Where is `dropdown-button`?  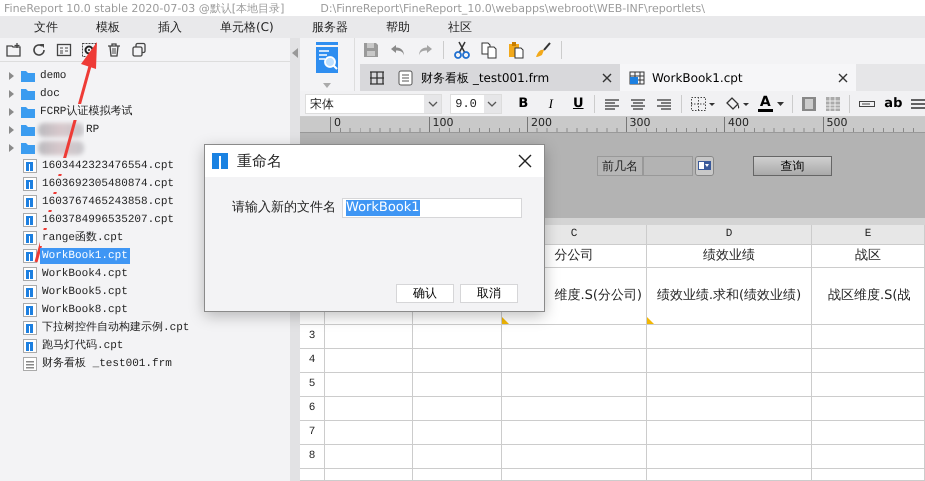
dropdown-button is located at coordinates (704, 166).